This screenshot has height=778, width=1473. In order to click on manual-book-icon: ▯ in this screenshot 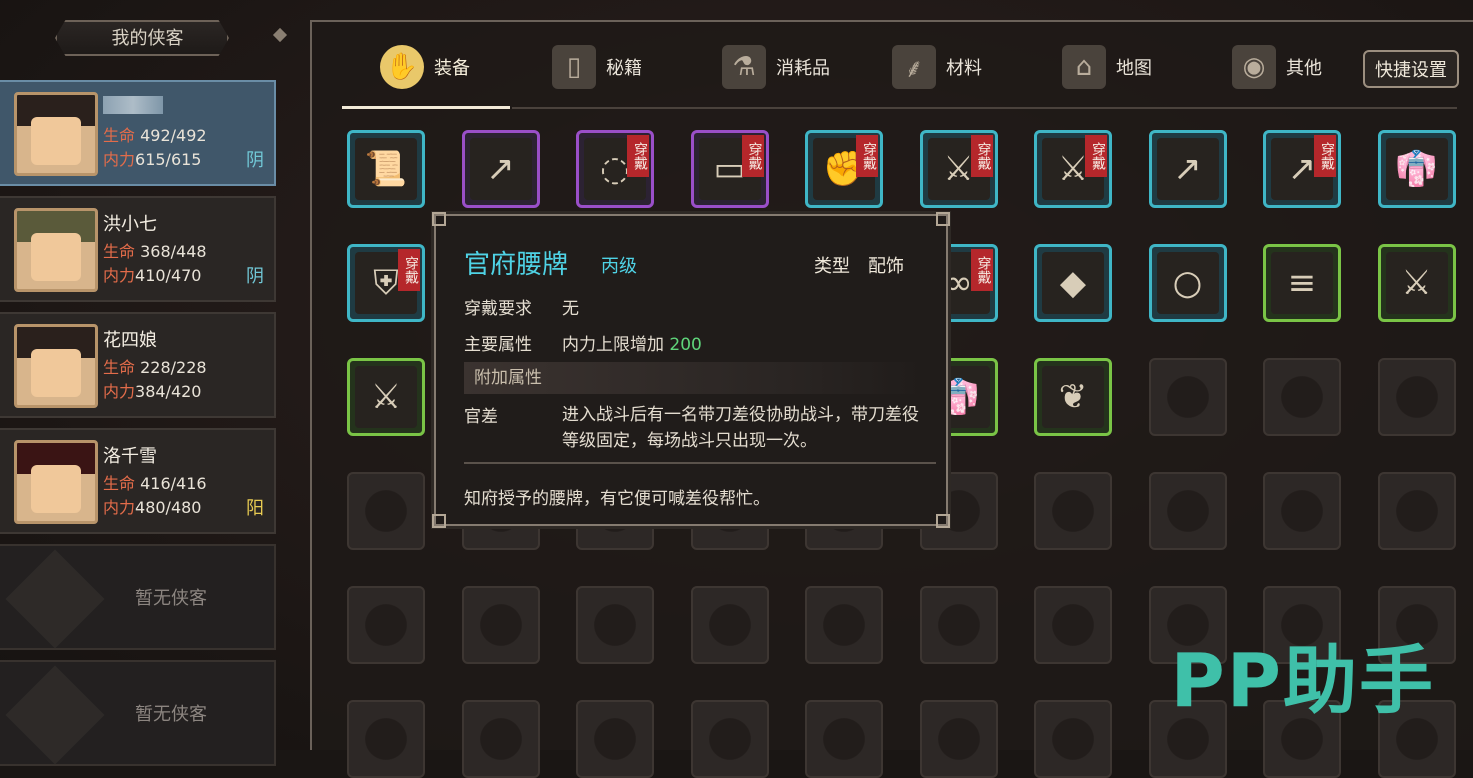, I will do `click(574, 67)`.